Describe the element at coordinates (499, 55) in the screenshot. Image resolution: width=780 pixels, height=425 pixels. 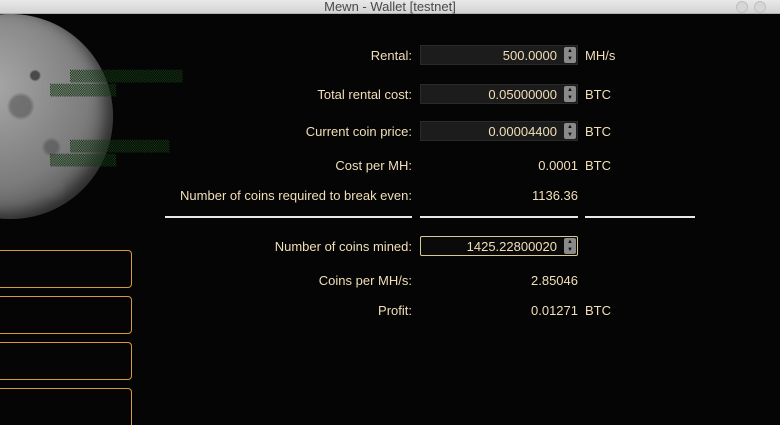
I see `rental-spinbox: 500.0000 ▲ ▼` at that location.